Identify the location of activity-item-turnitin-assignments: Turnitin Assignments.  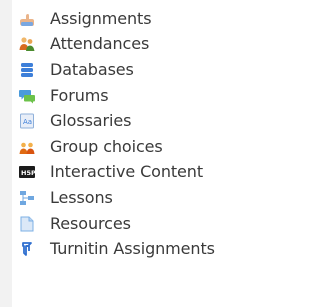
(116, 249).